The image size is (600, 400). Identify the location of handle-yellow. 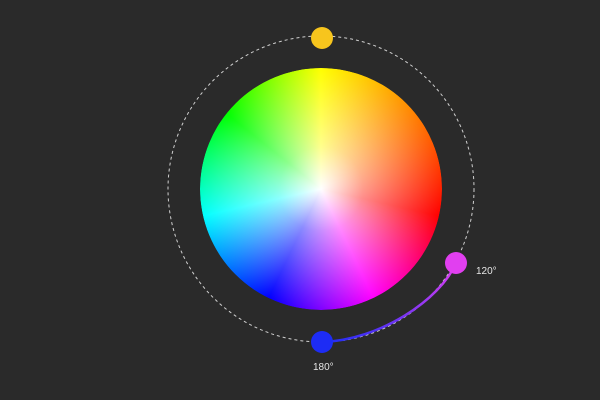
(322, 38).